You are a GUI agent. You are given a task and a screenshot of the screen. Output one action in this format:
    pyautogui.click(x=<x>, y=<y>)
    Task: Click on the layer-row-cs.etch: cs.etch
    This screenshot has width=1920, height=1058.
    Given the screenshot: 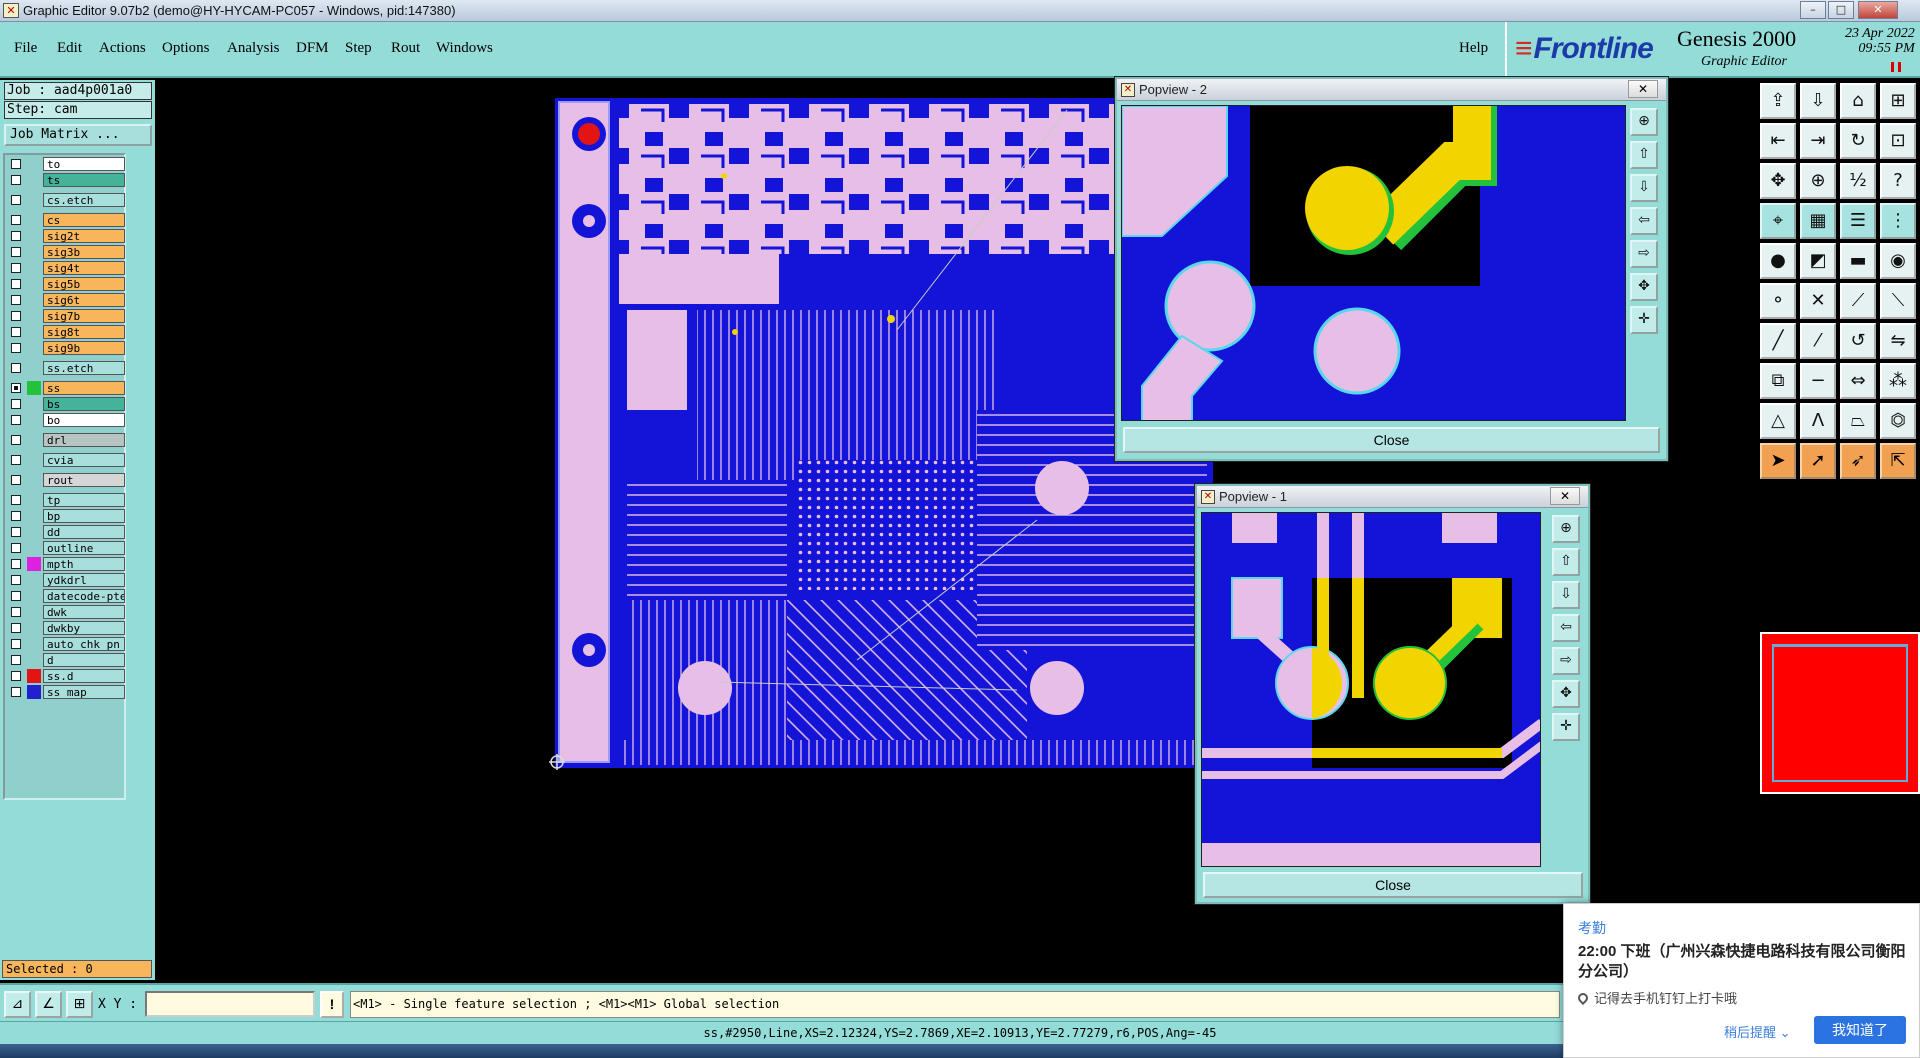 What is the action you would take?
    pyautogui.click(x=66, y=200)
    